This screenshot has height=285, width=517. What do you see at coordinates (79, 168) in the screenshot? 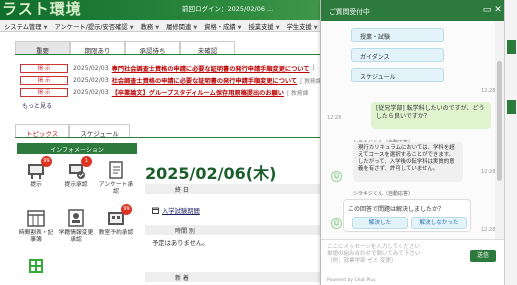
I see `approval-icon: 1` at bounding box center [79, 168].